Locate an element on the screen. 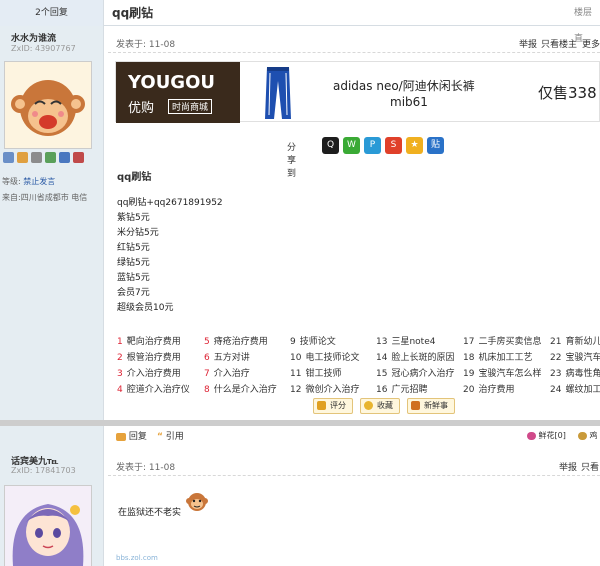  related-link: 7 介入治疗 is located at coordinates (227, 372).